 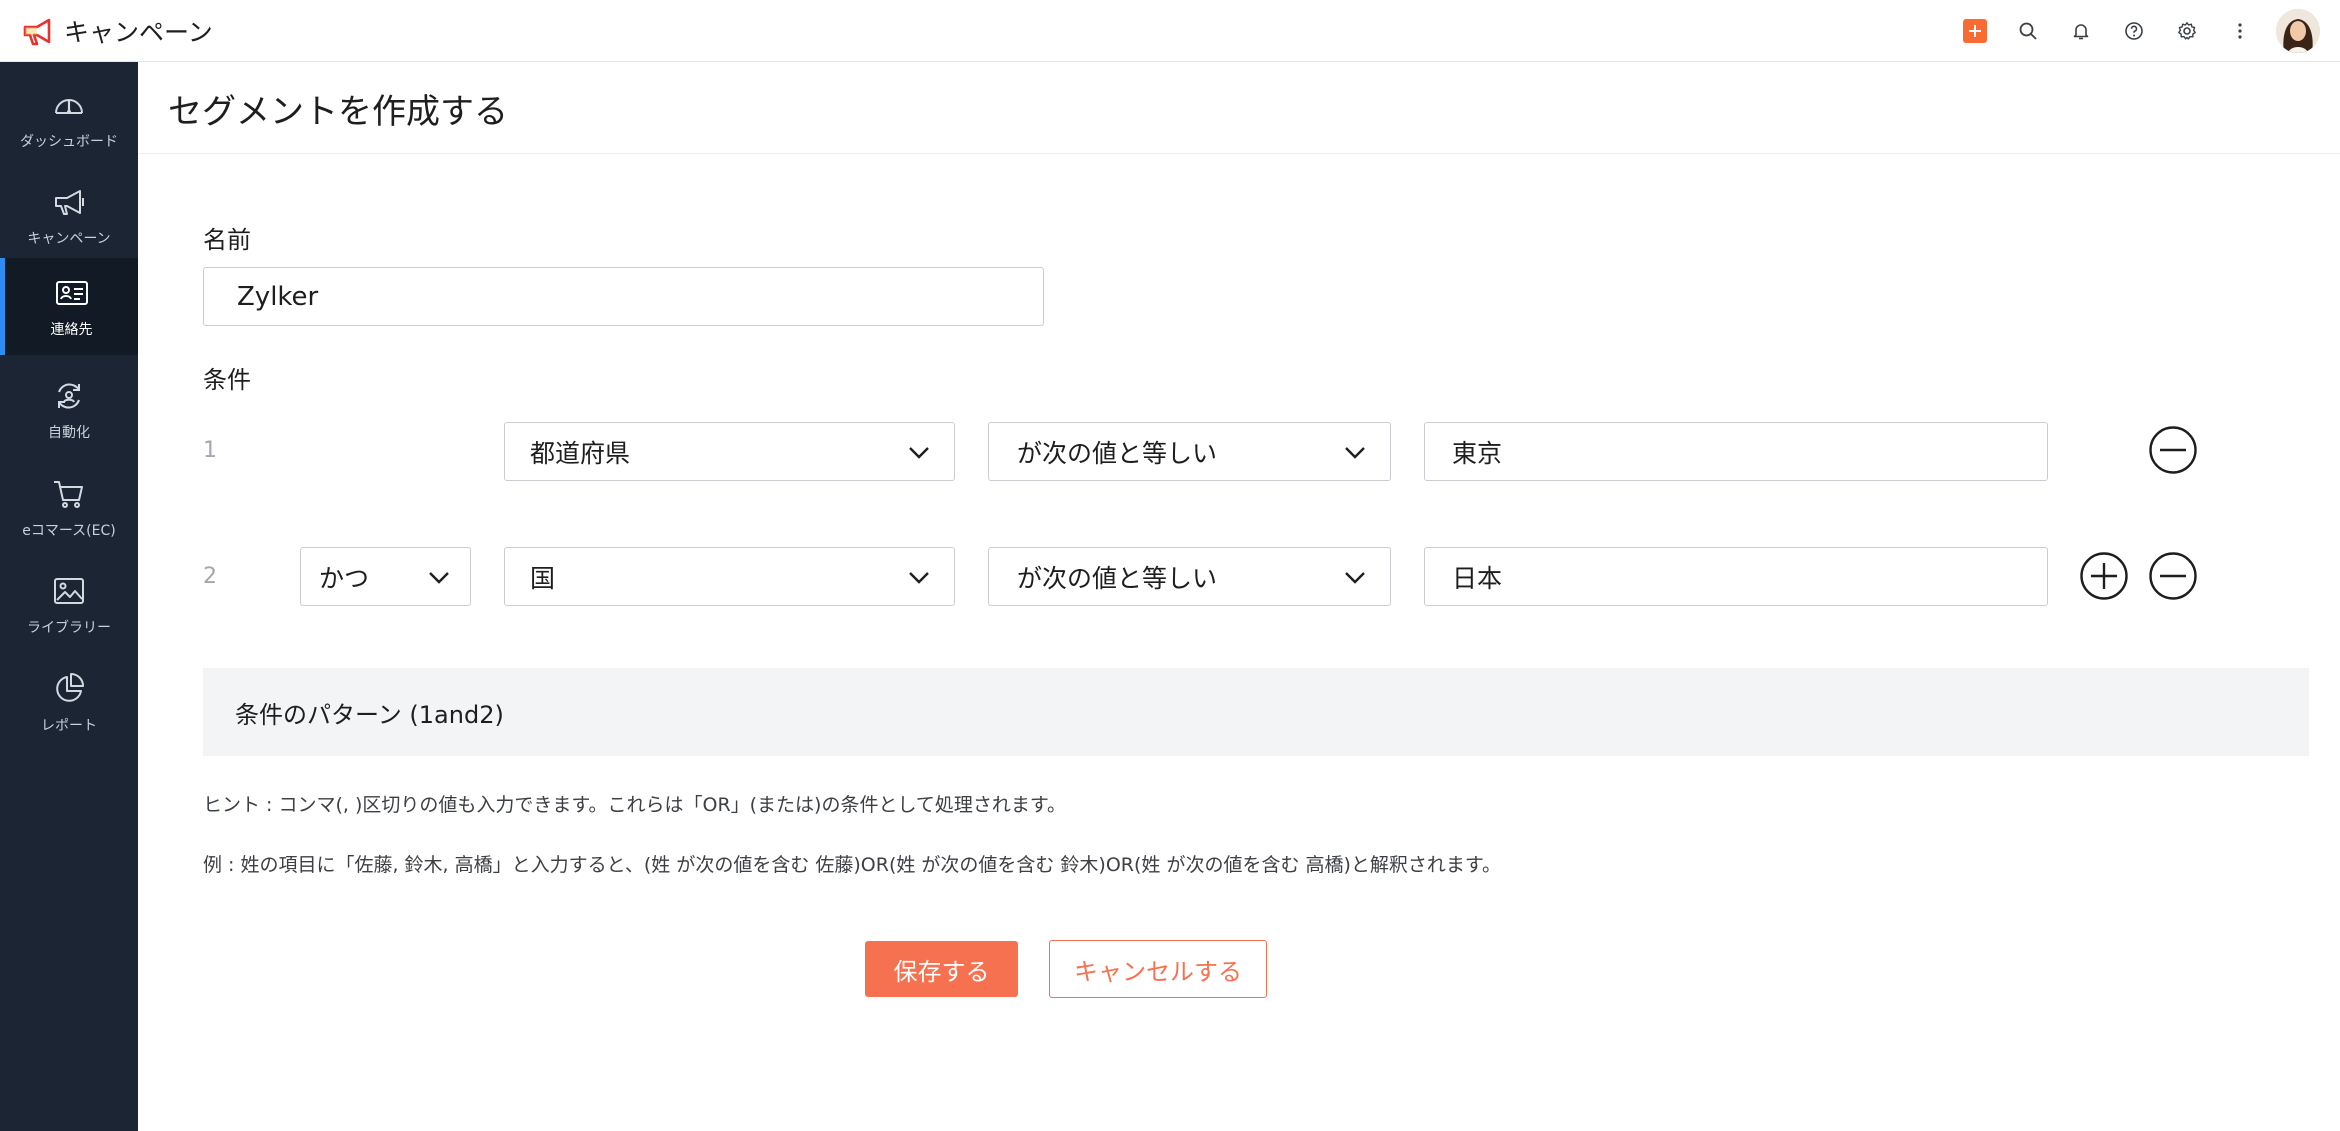 I want to click on help-button, so click(x=2133, y=31).